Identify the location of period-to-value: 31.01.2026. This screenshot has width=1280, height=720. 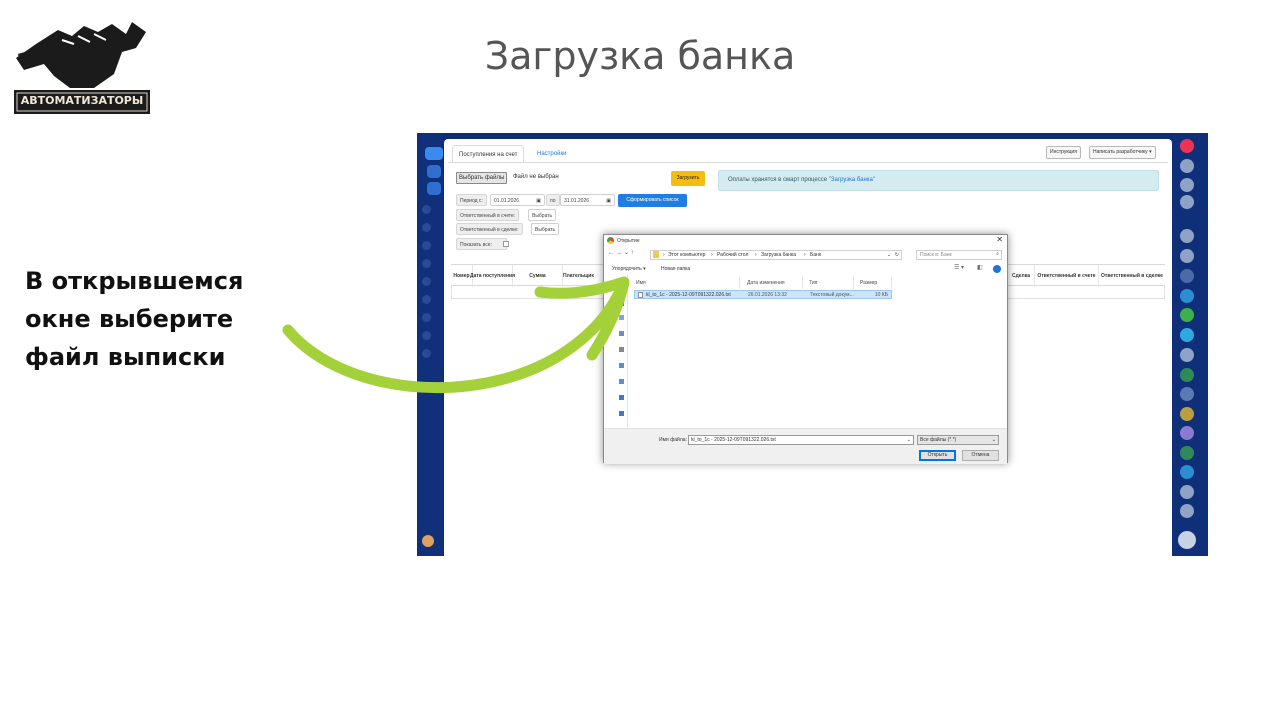
(577, 201).